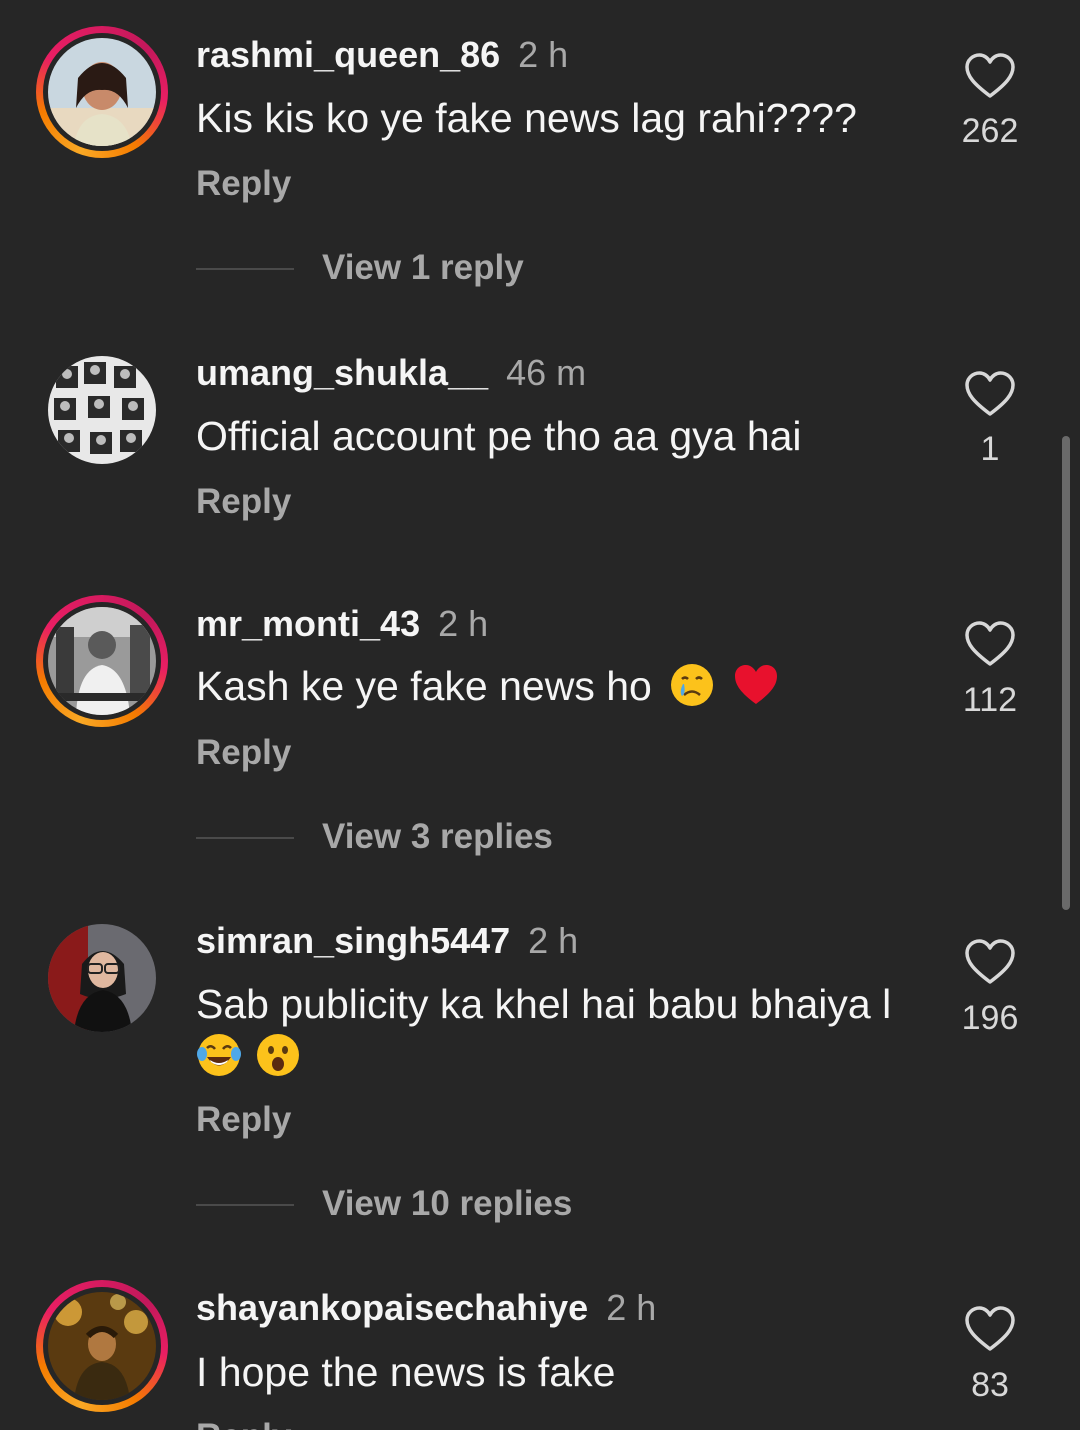  I want to click on username: mr_monti_43, so click(308, 623).